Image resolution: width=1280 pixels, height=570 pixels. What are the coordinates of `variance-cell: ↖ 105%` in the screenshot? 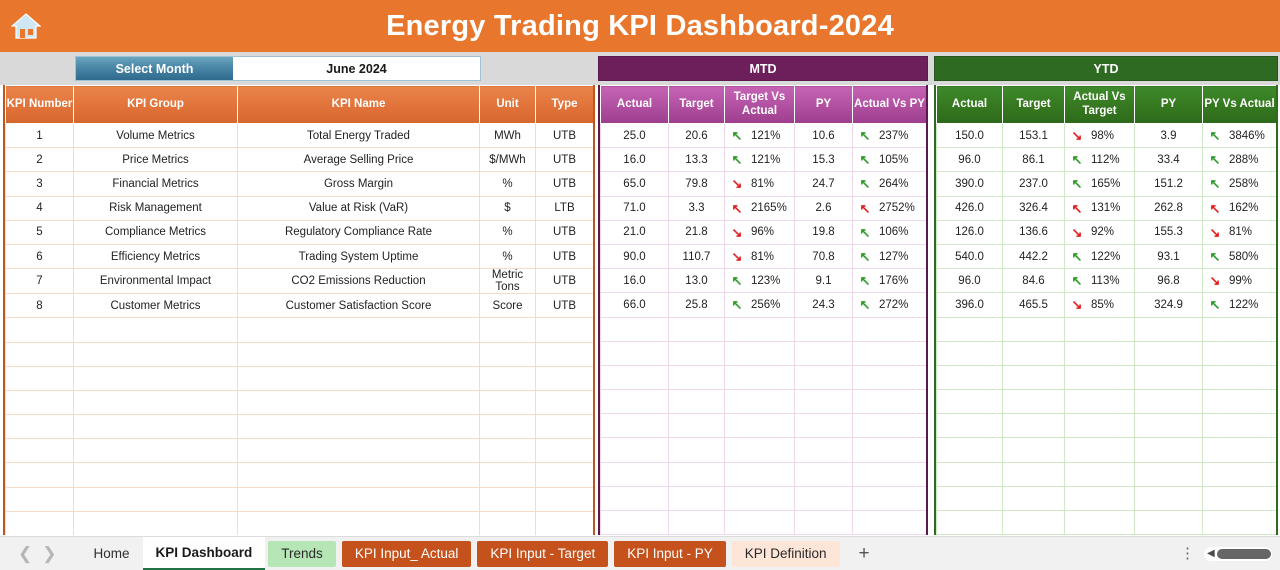 It's located at (889, 160).